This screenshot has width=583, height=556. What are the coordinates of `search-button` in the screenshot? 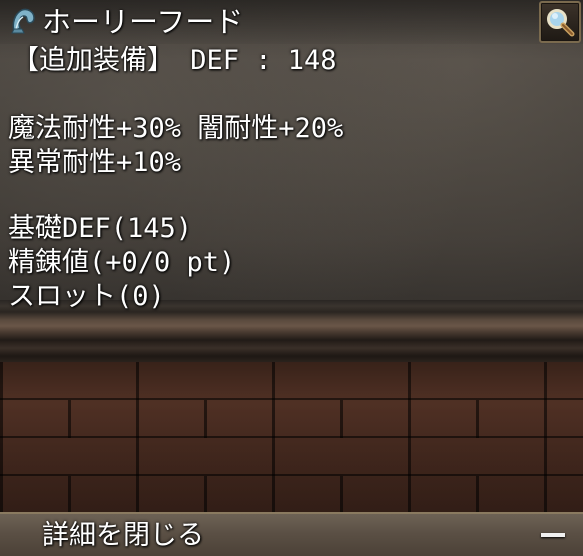 It's located at (560, 22).